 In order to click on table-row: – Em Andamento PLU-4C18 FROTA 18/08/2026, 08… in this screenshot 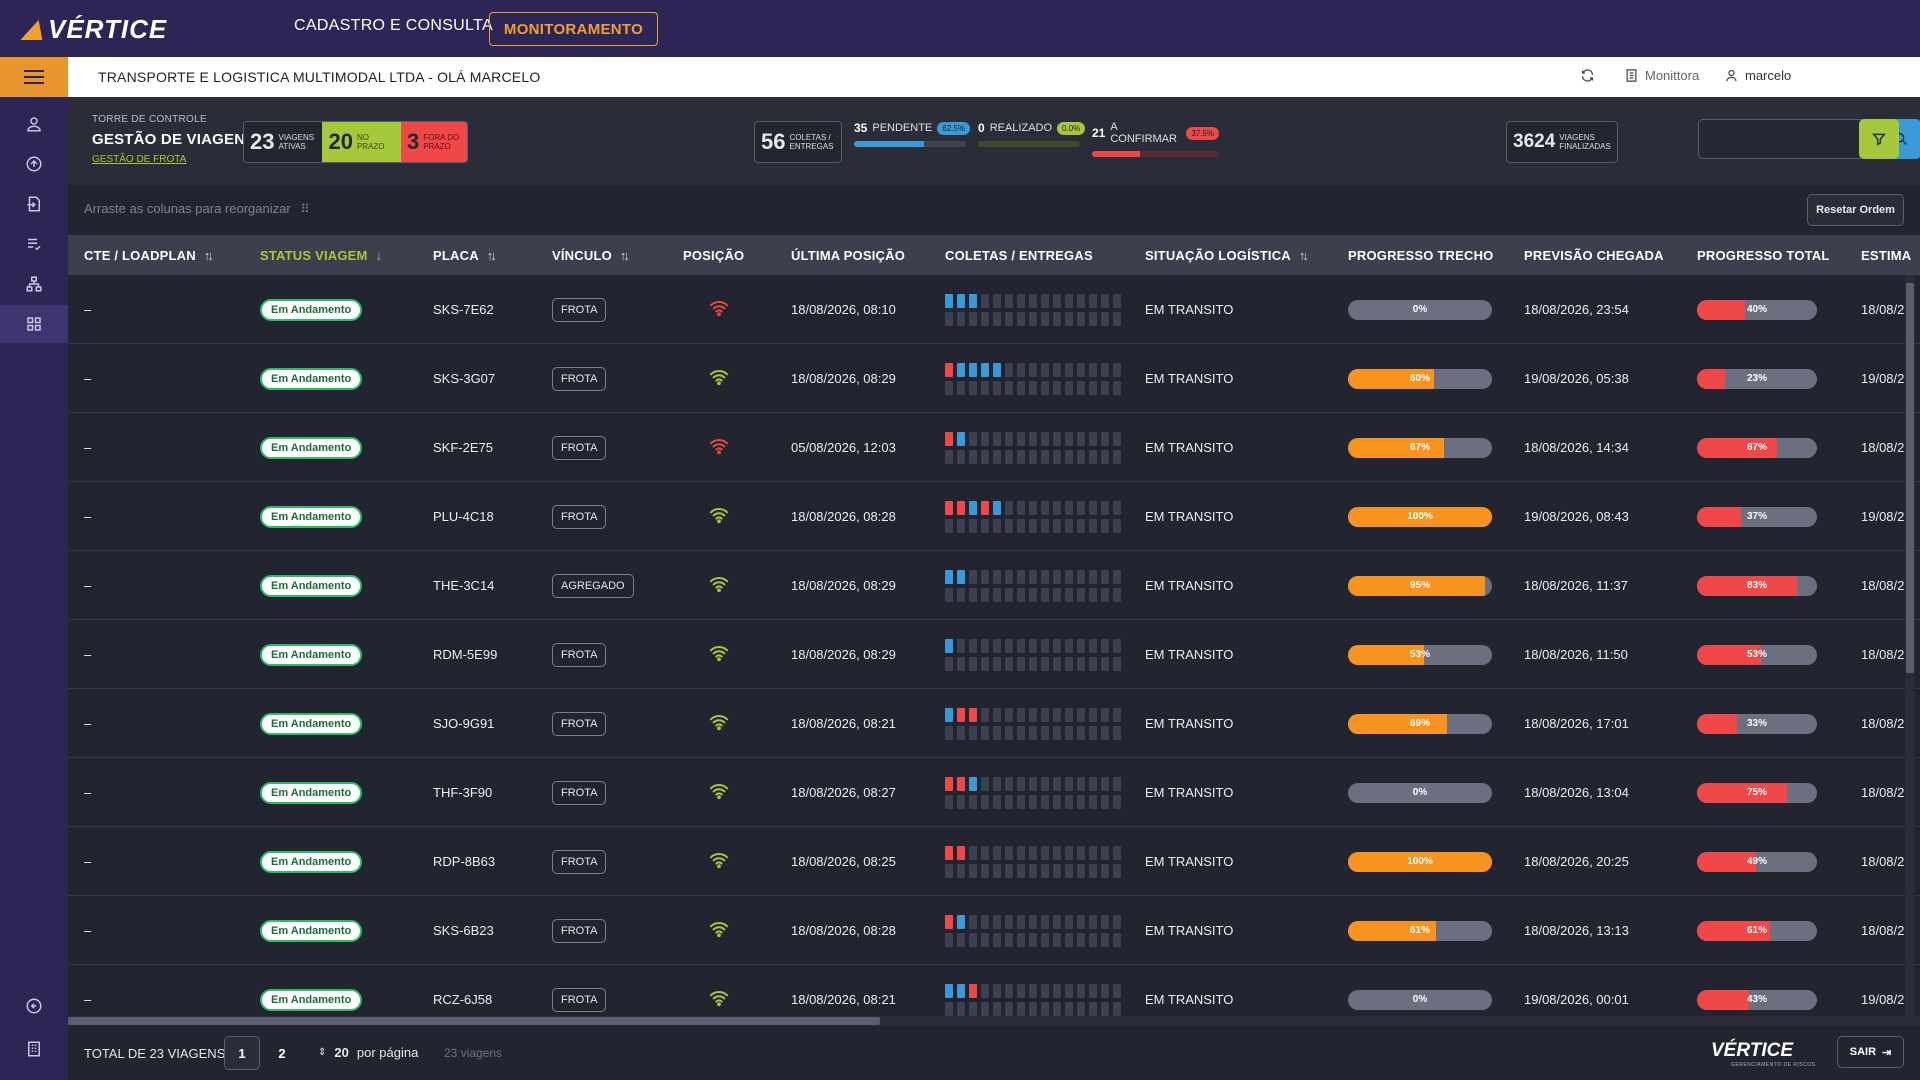, I will do `click(994, 516)`.